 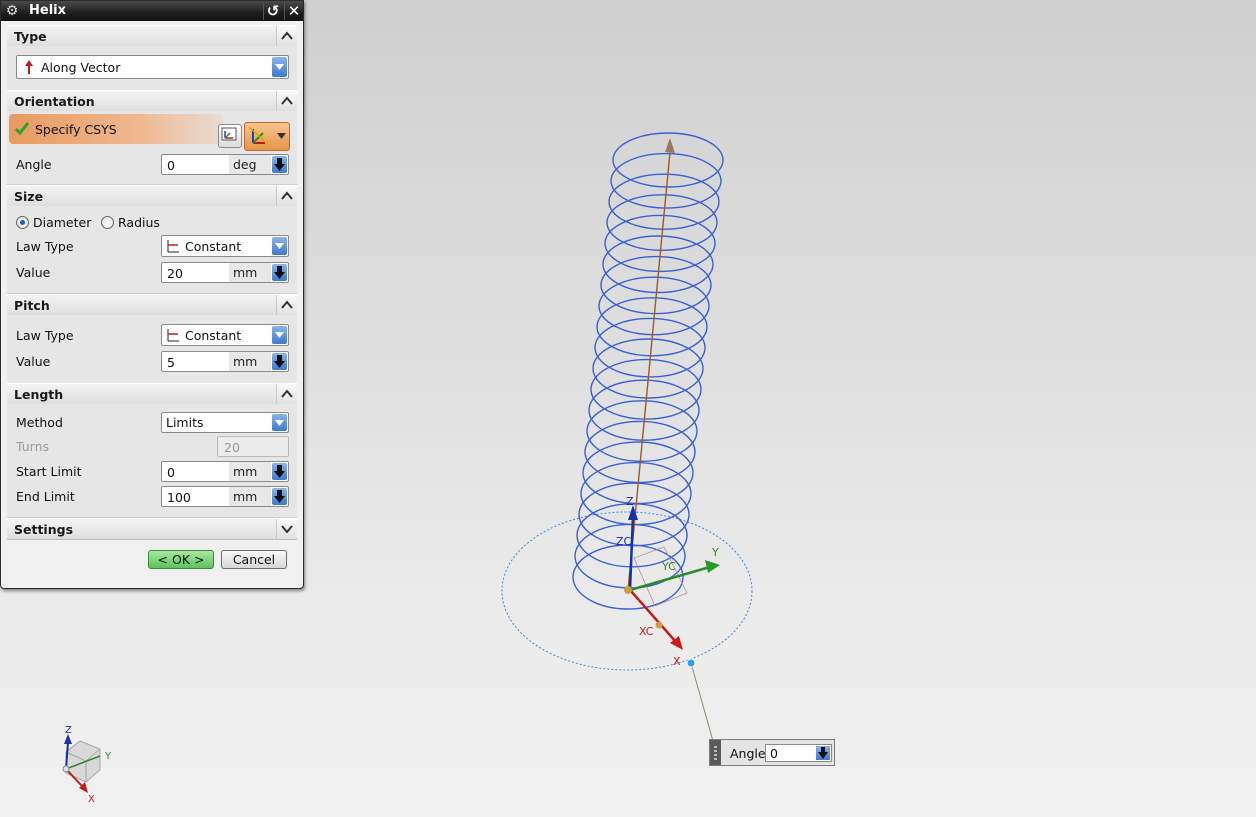 What do you see at coordinates (748, 753) in the screenshot?
I see `onscreen-angle-label: Angle` at bounding box center [748, 753].